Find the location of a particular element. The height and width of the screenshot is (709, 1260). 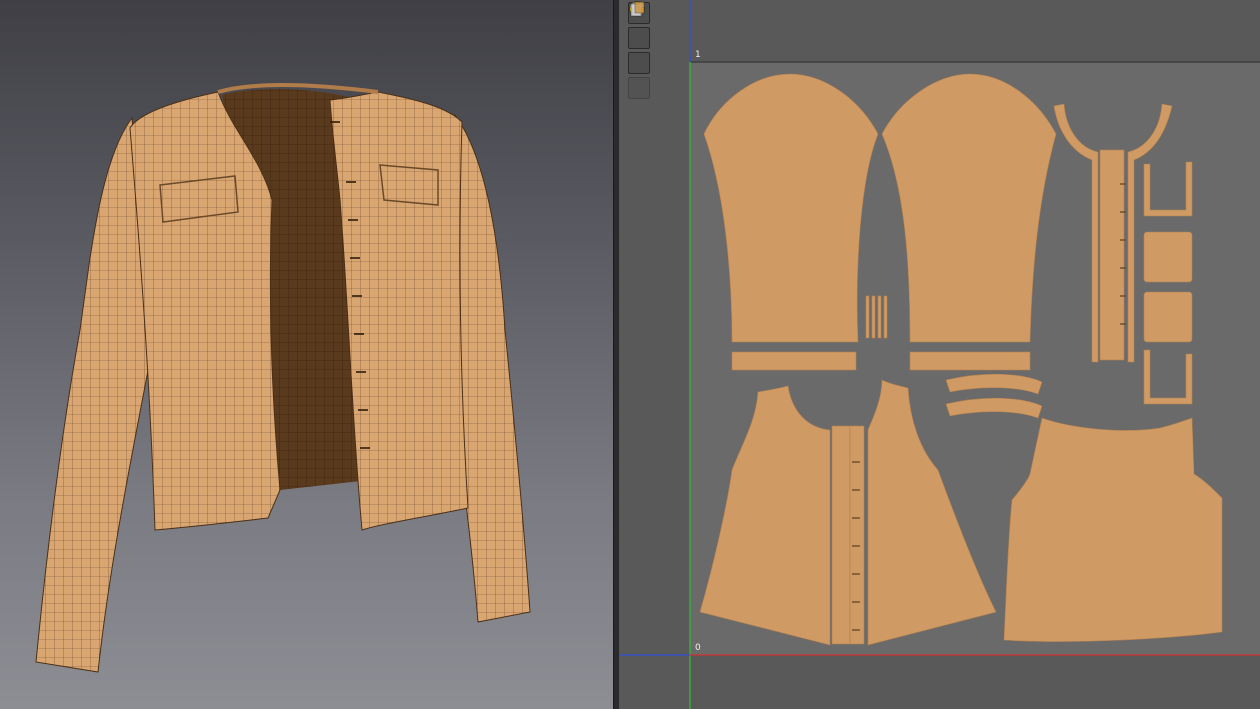

uv-right-placket is located at coordinates (857, 535).